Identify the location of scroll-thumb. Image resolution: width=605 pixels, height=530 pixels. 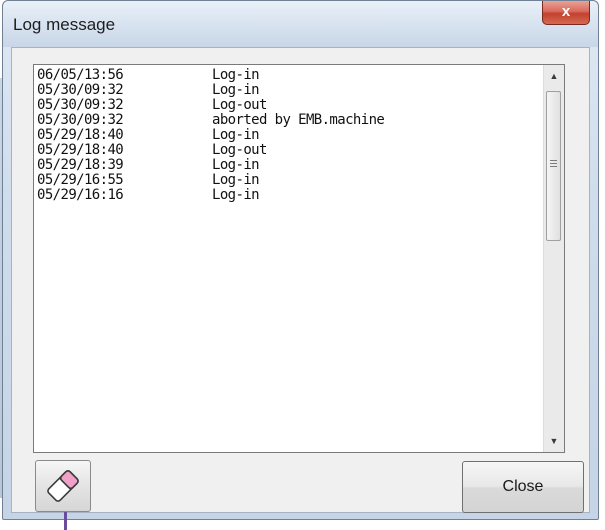
(553, 166).